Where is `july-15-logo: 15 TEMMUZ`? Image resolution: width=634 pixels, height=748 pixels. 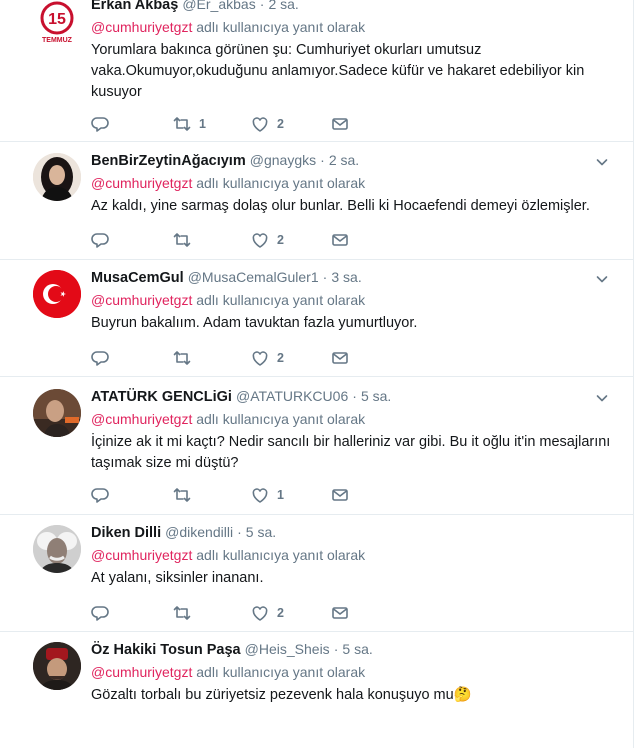 july-15-logo: 15 TEMMUZ is located at coordinates (57, 22).